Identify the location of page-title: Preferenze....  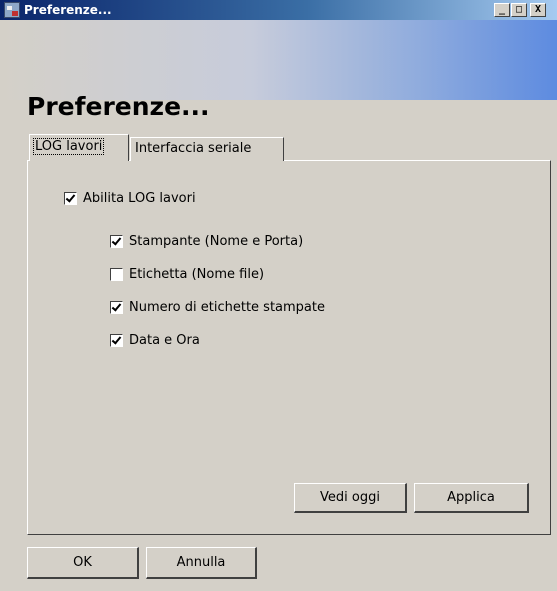
(118, 106).